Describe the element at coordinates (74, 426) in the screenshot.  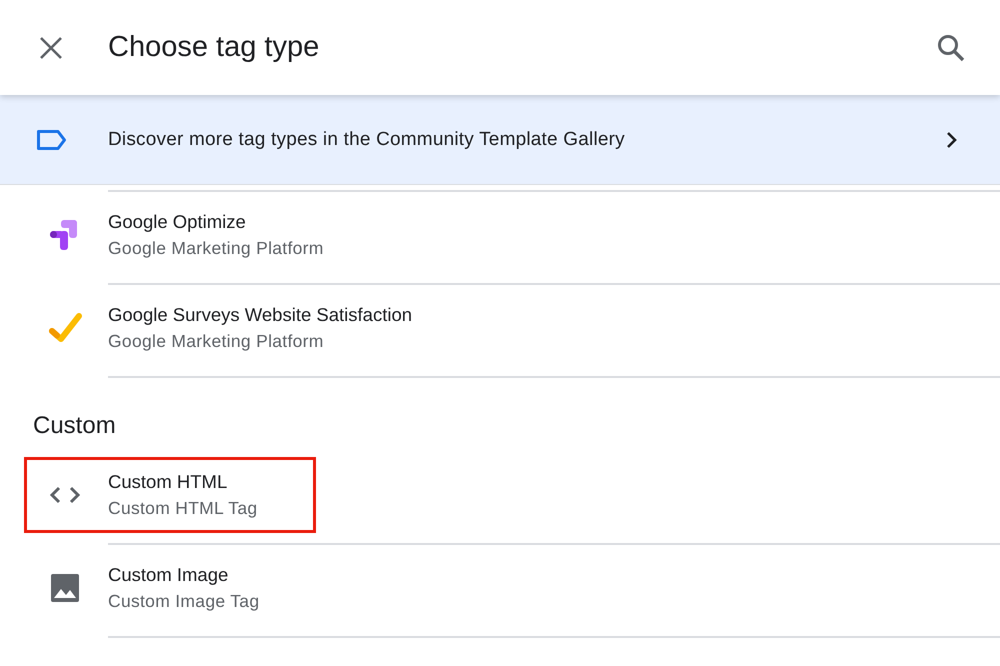
I see `section-heading: Custom` at that location.